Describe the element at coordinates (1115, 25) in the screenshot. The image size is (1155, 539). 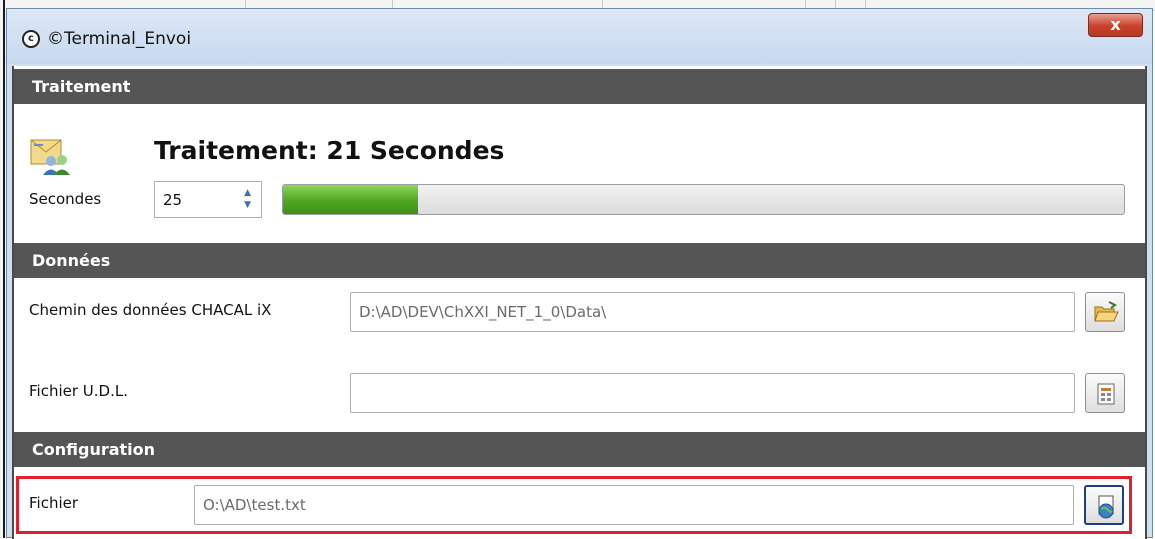
I see `close-button: x` at that location.